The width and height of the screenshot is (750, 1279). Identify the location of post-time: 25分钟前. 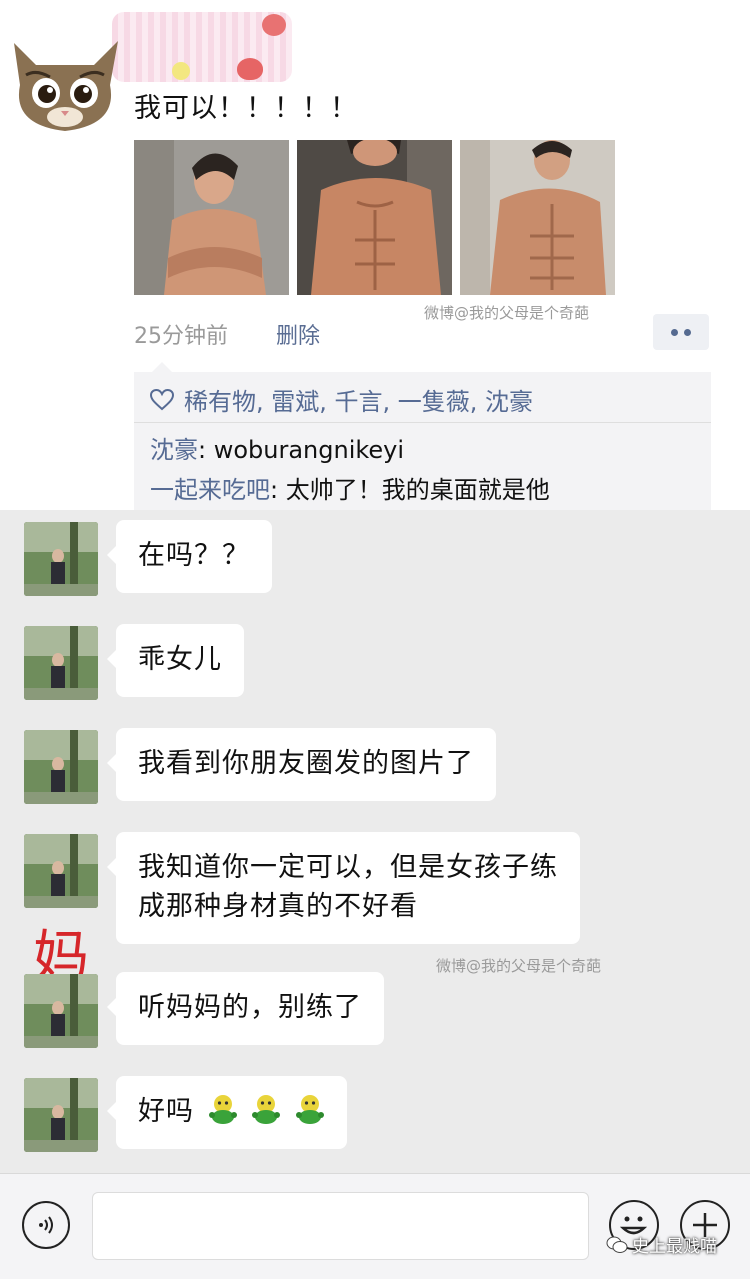
(181, 336).